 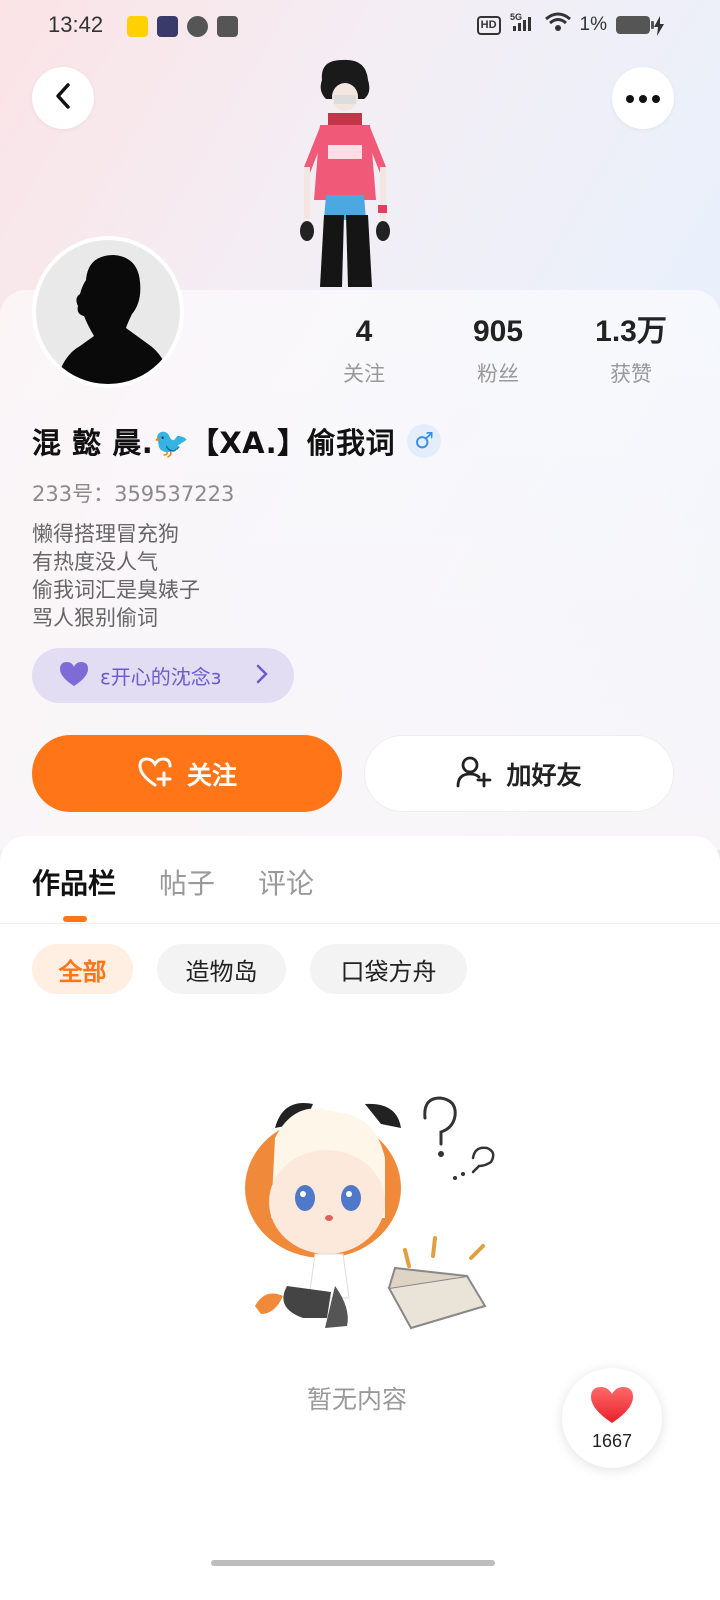 I want to click on status-indicators: HD 5G 1%, so click(x=565, y=25).